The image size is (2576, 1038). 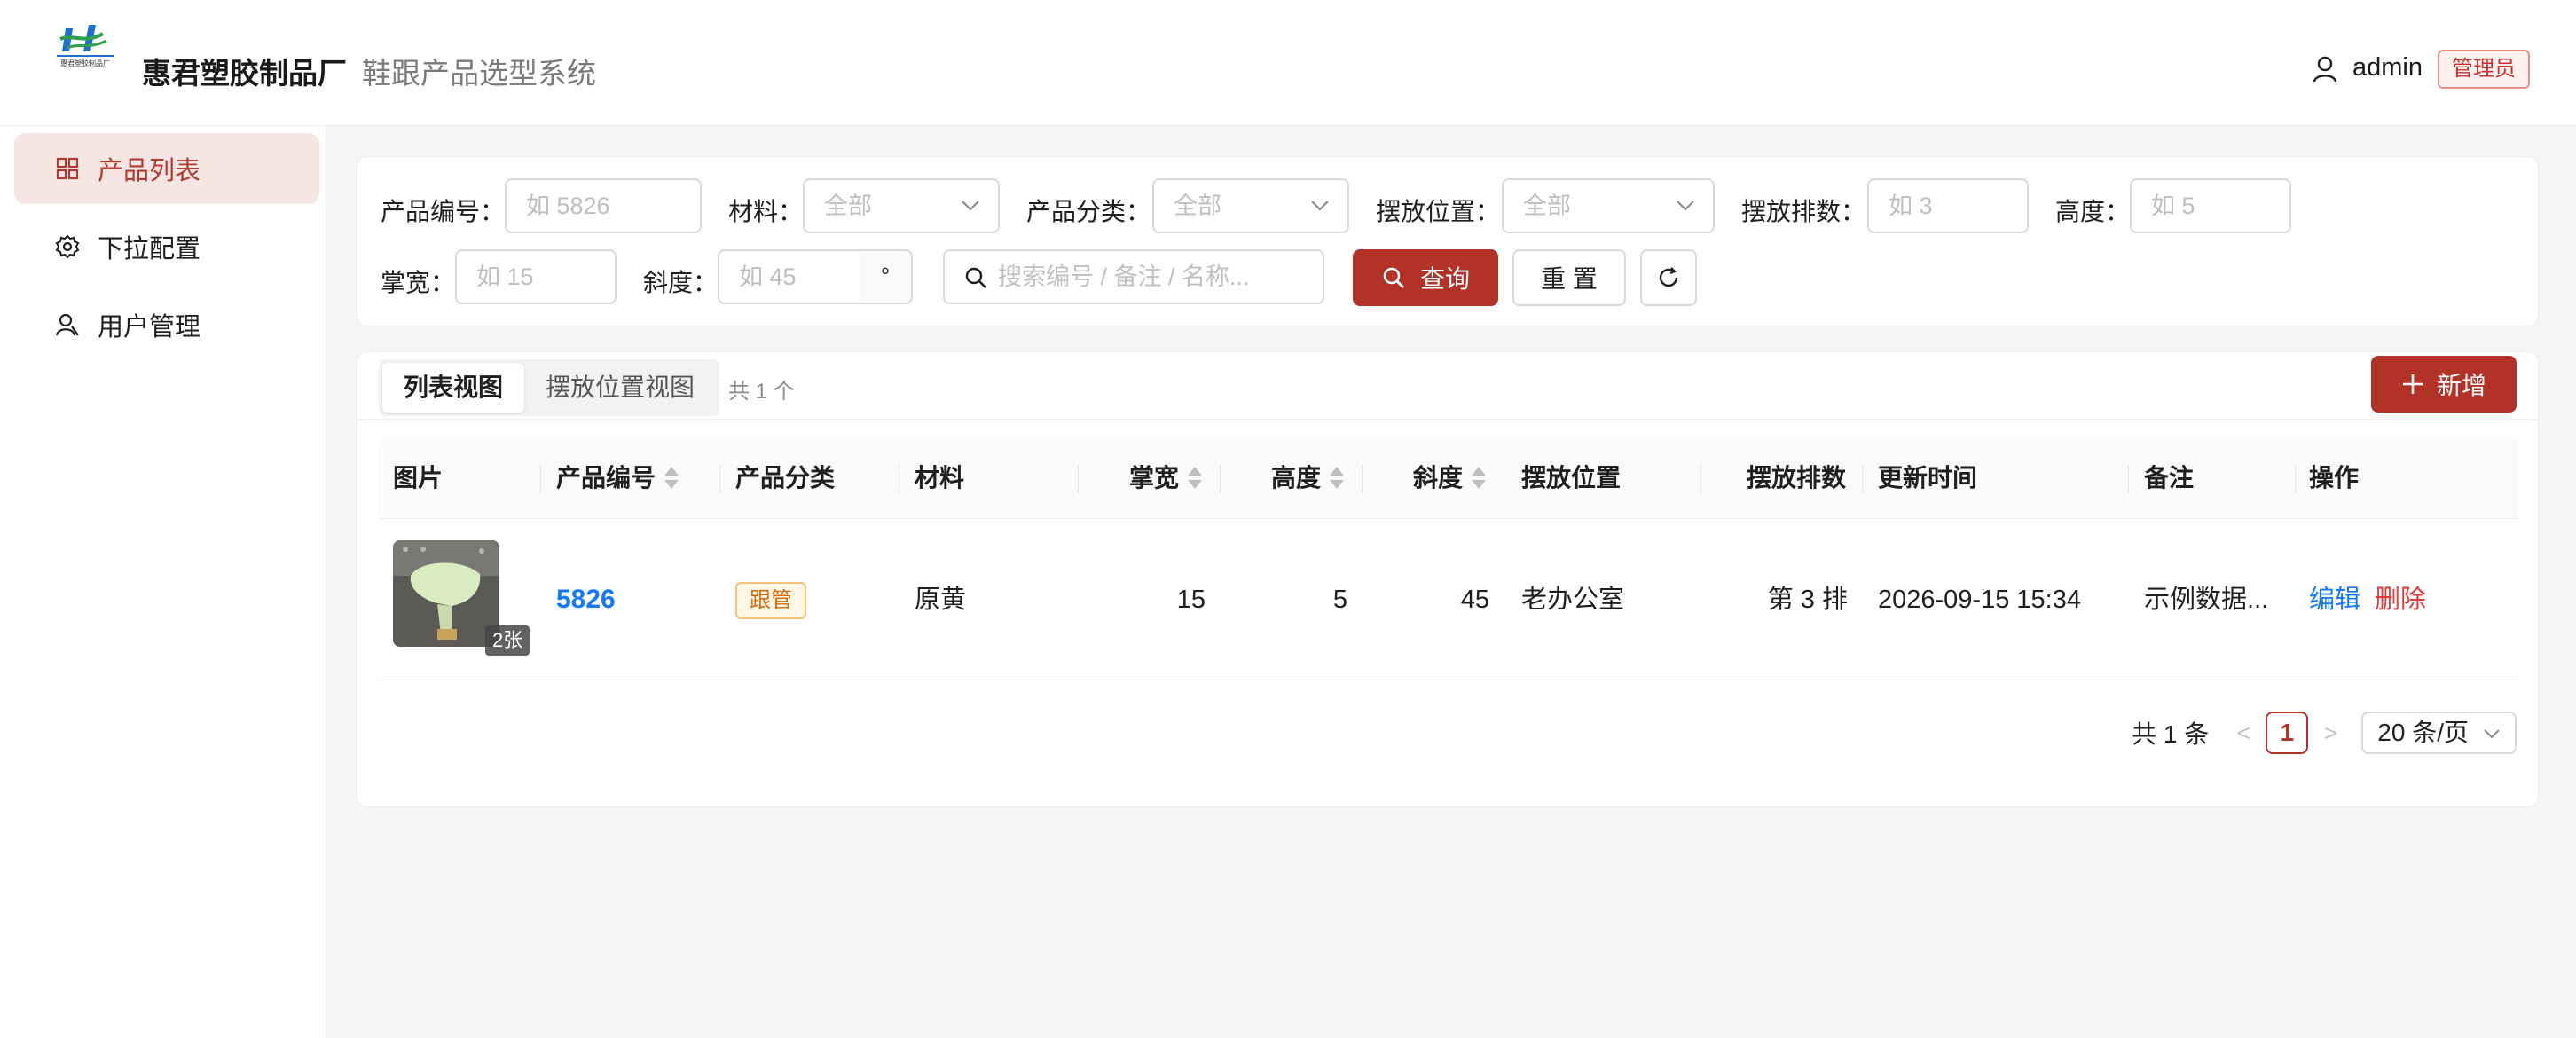 What do you see at coordinates (67, 246) in the screenshot?
I see `gear-icon` at bounding box center [67, 246].